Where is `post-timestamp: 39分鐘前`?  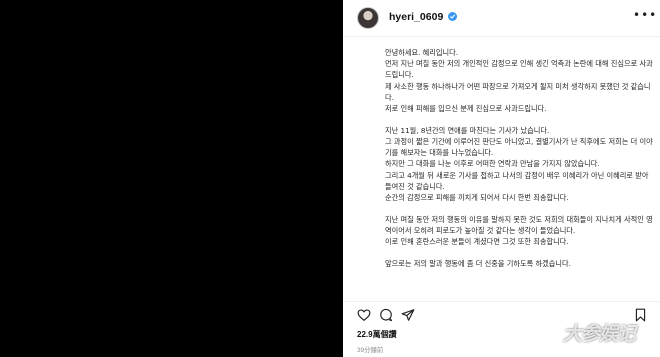
post-timestamp: 39分鐘前 is located at coordinates (370, 350).